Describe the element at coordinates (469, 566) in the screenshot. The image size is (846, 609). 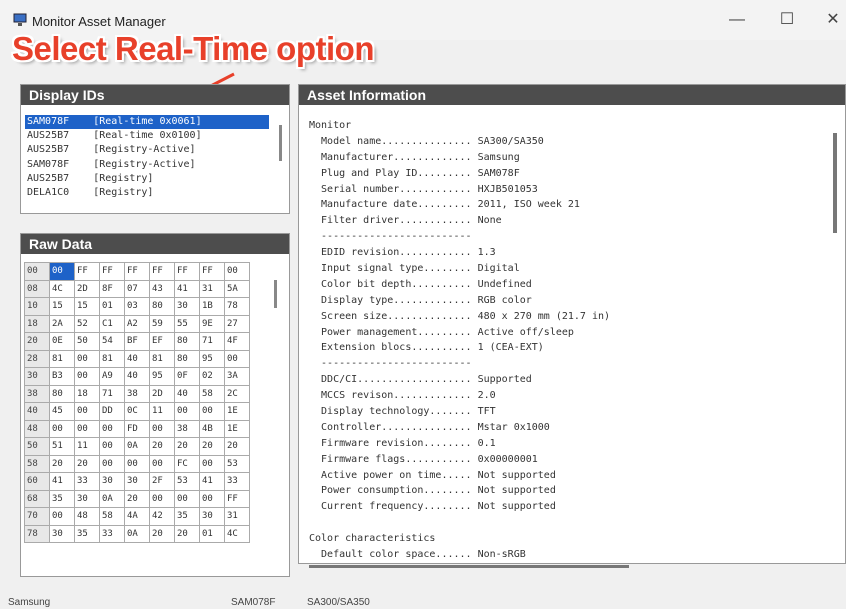
I see `asset-info-hscrollbar` at that location.